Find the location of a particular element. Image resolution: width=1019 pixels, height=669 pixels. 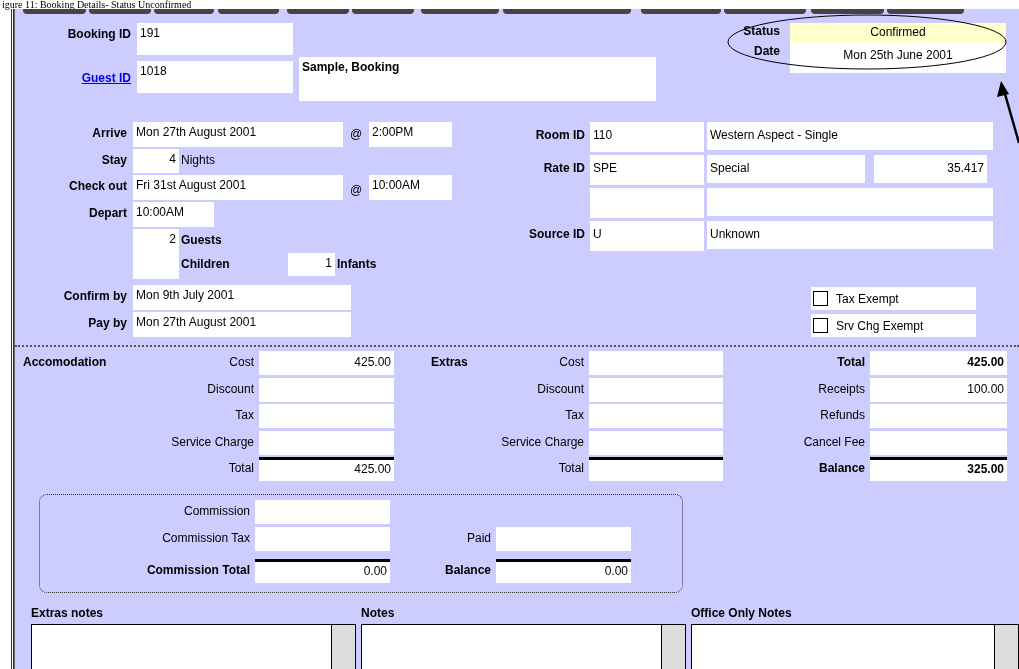

at-sign: @ is located at coordinates (356, 133).